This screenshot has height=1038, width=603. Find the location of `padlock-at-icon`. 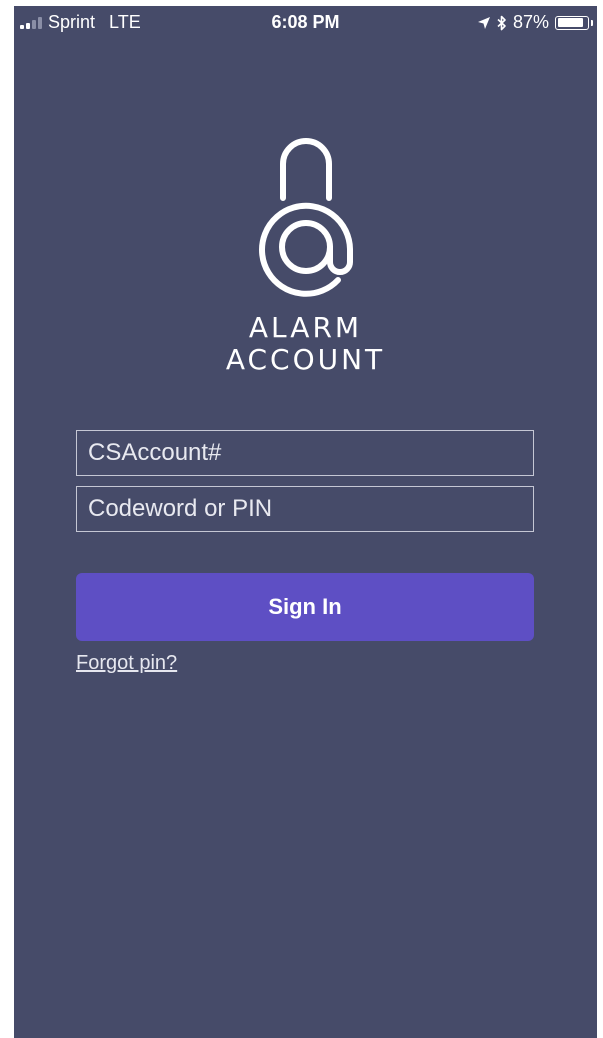

padlock-at-icon is located at coordinates (306, 217).